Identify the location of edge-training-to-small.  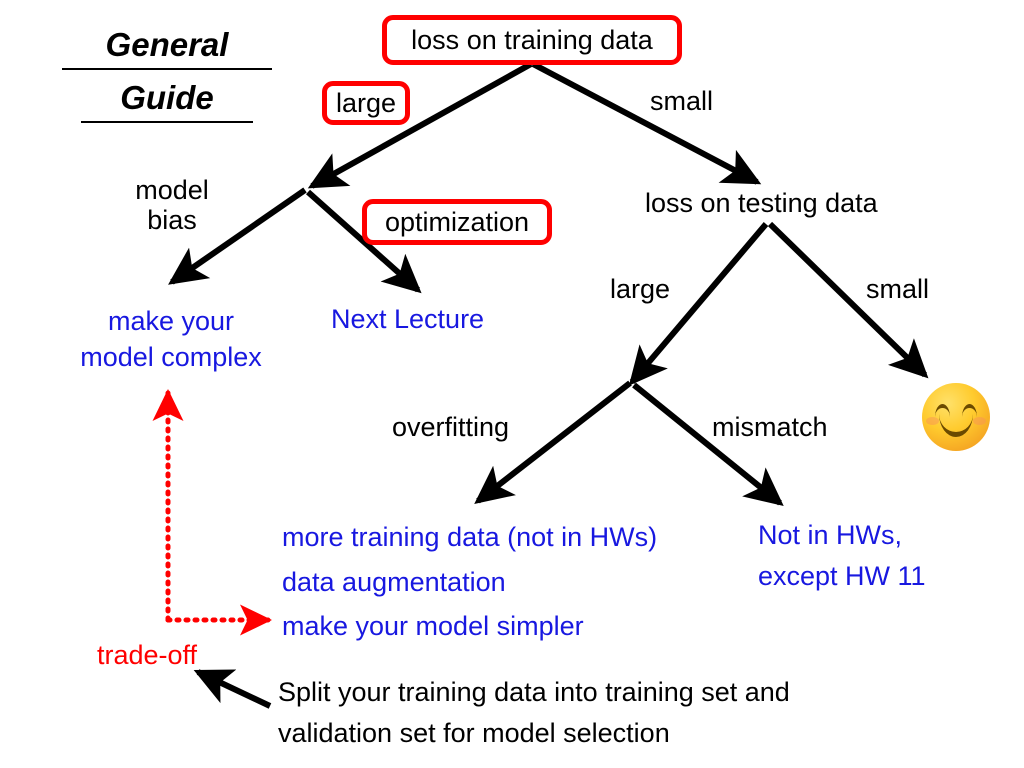
(646, 123).